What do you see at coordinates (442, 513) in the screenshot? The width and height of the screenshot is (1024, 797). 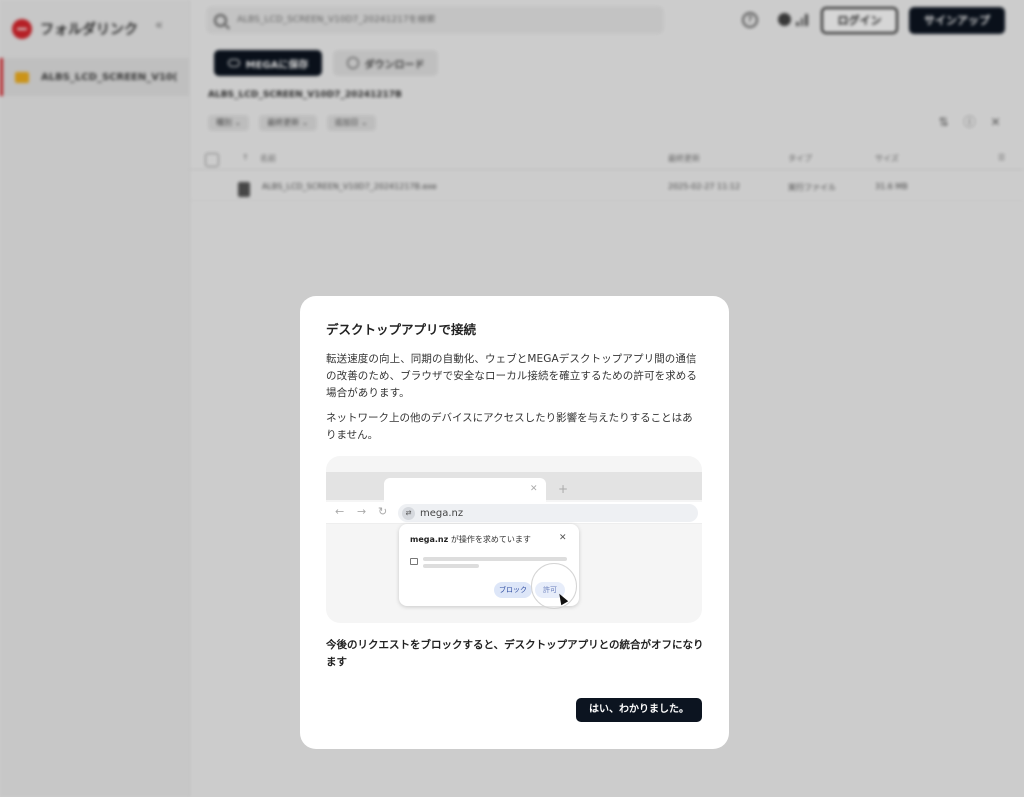 I see `url-text: mega.nz` at bounding box center [442, 513].